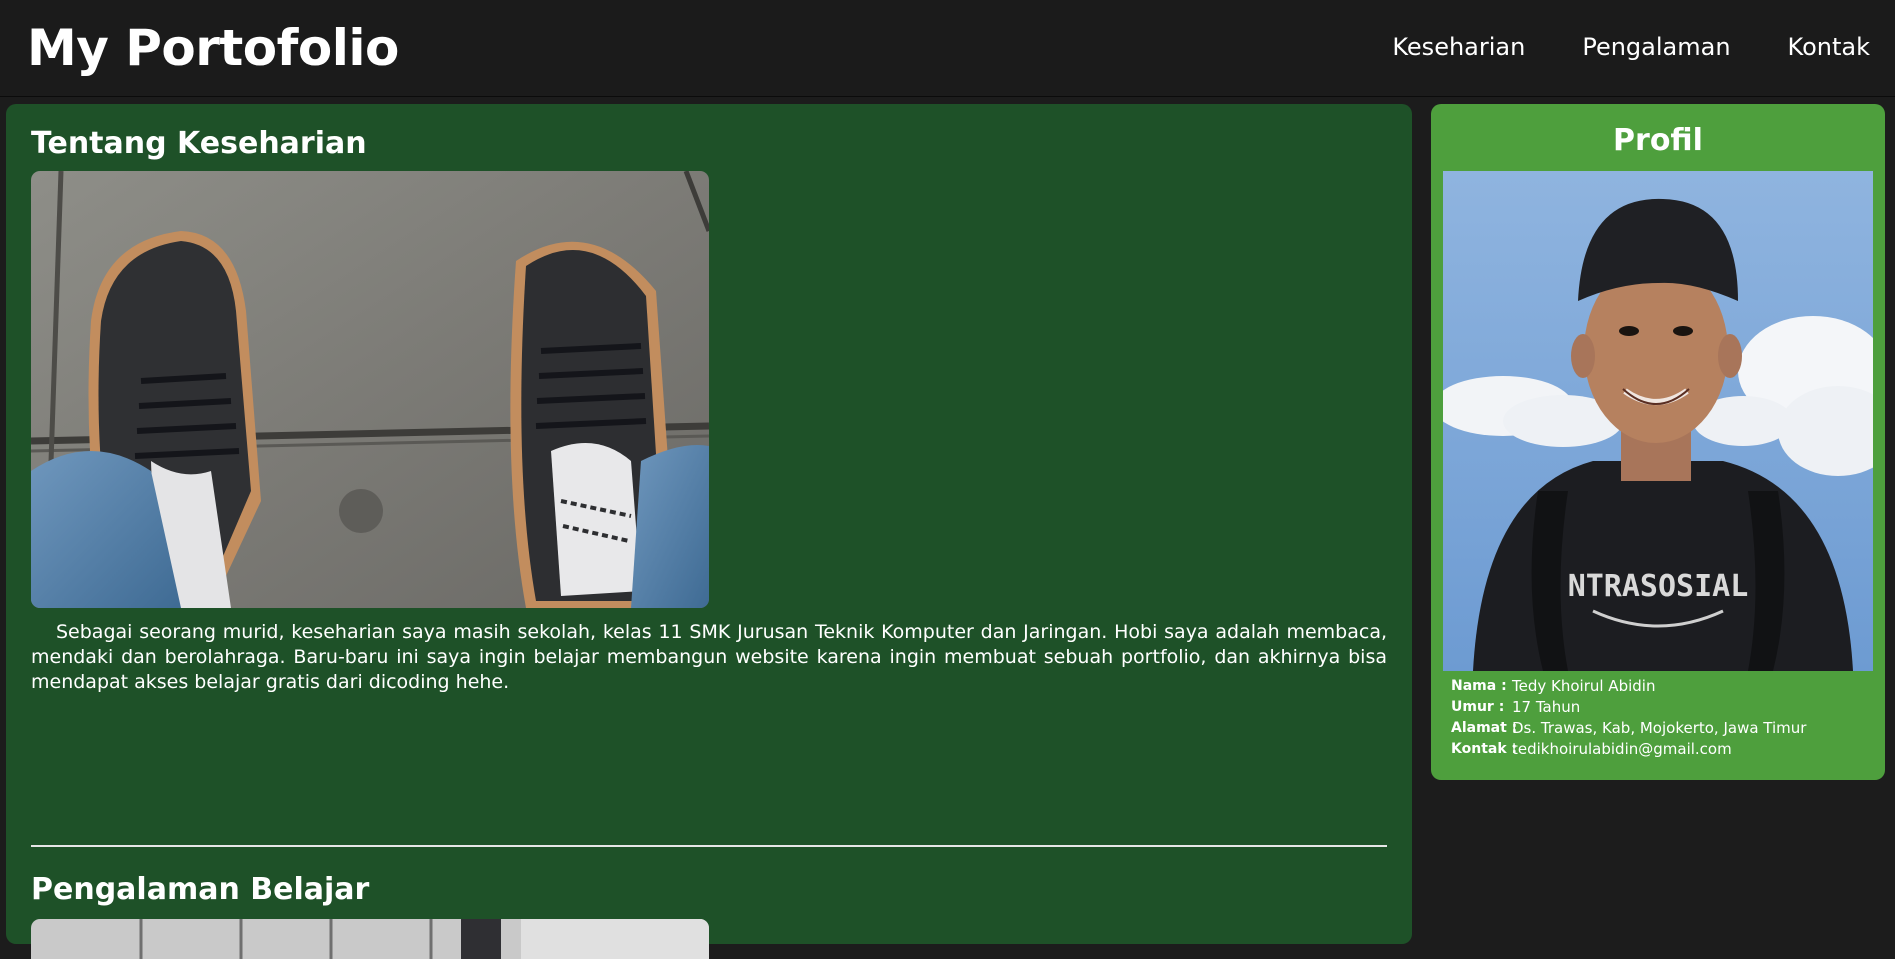  I want to click on pengalaman-photo, so click(370, 939).